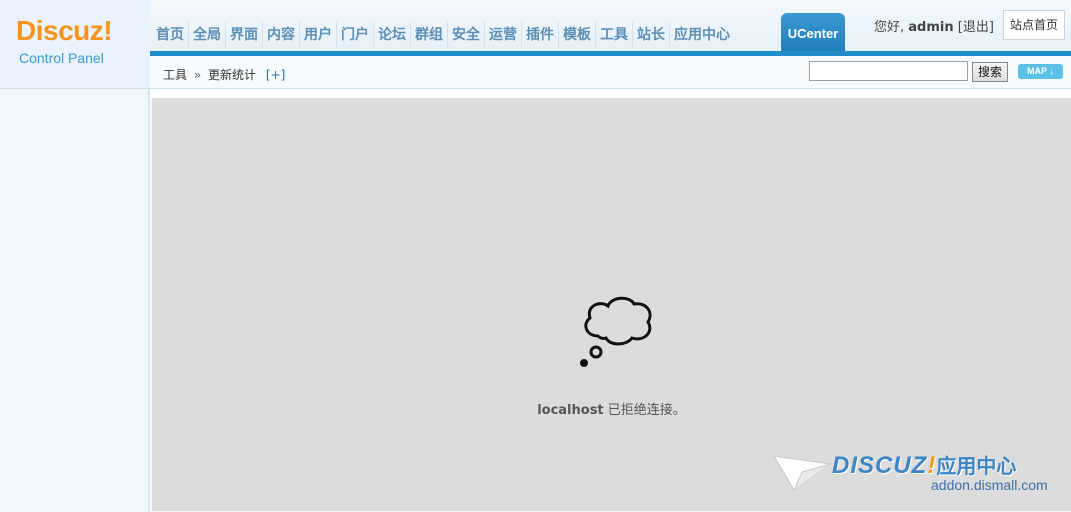 This screenshot has height=512, width=1071. Describe the element at coordinates (466, 35) in the screenshot. I see `nav-item-security: 安全` at that location.